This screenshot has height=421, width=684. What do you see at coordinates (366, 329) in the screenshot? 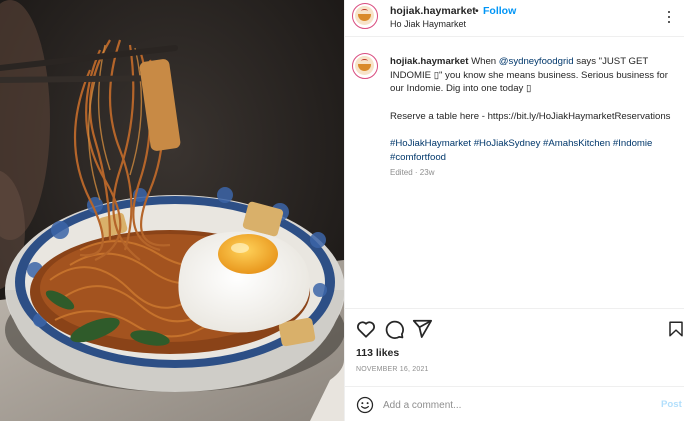
I see `heart-icon` at bounding box center [366, 329].